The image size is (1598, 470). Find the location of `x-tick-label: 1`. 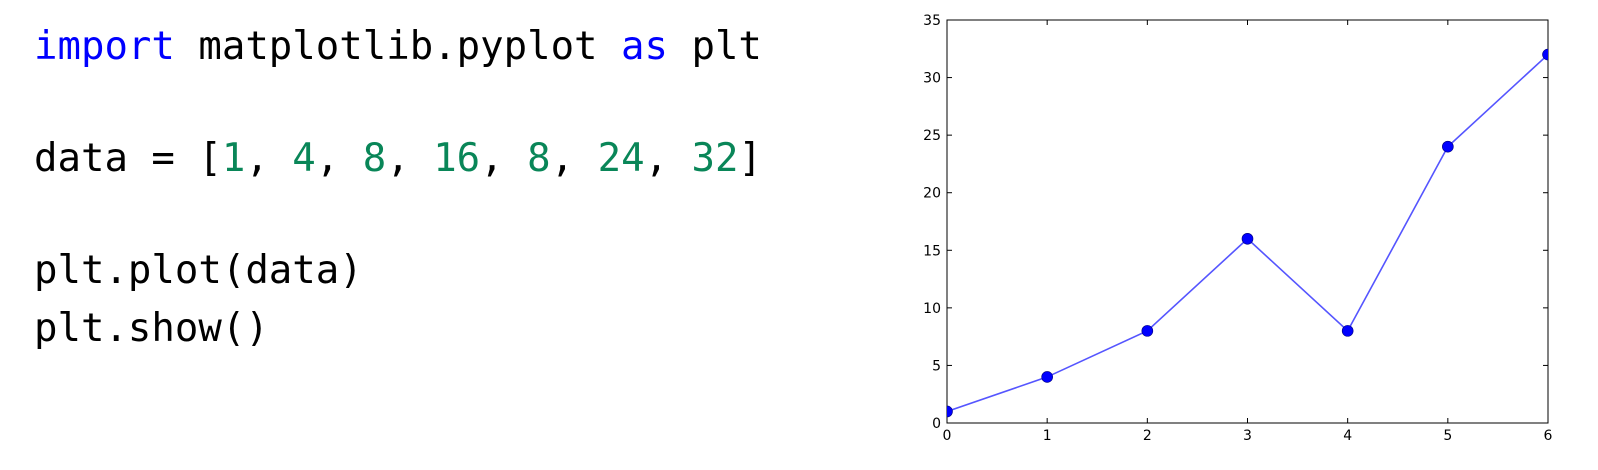

x-tick-label: 1 is located at coordinates (1047, 436).